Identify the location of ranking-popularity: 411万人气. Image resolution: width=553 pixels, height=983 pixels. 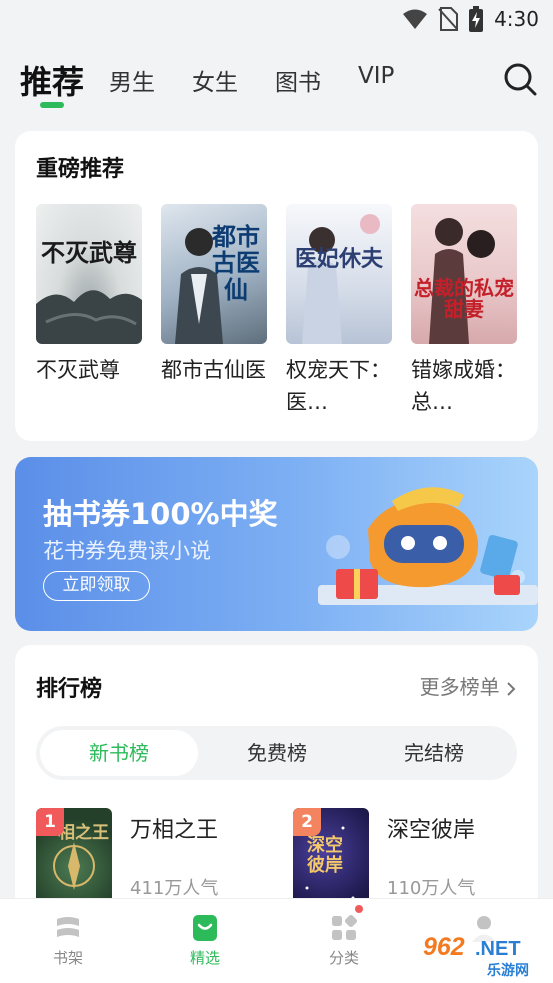
(174, 888).